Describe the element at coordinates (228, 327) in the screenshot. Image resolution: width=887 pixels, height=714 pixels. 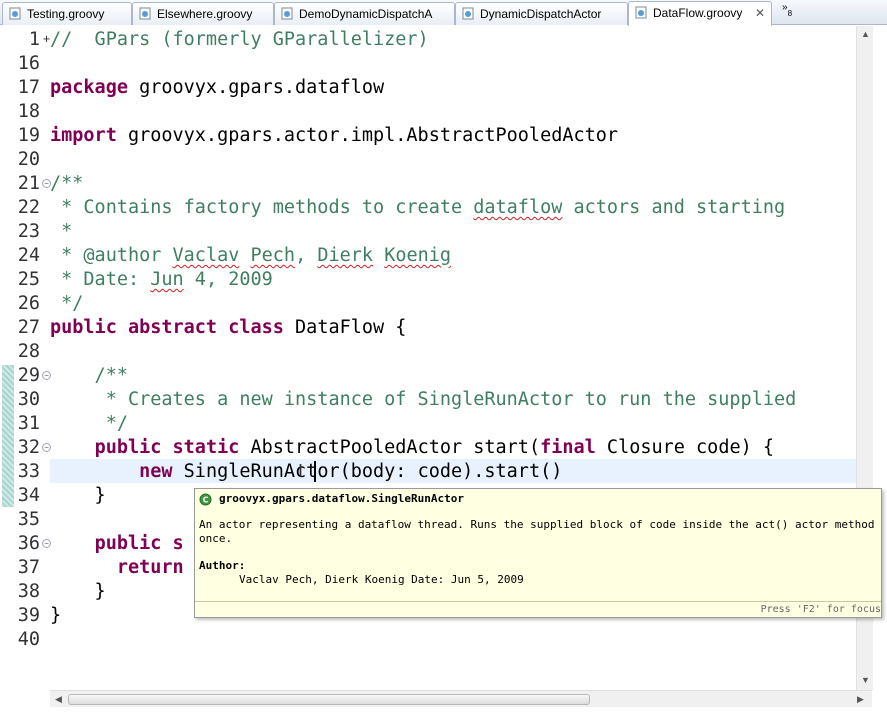
I see `code-line: public abstract class DataFlow {` at that location.